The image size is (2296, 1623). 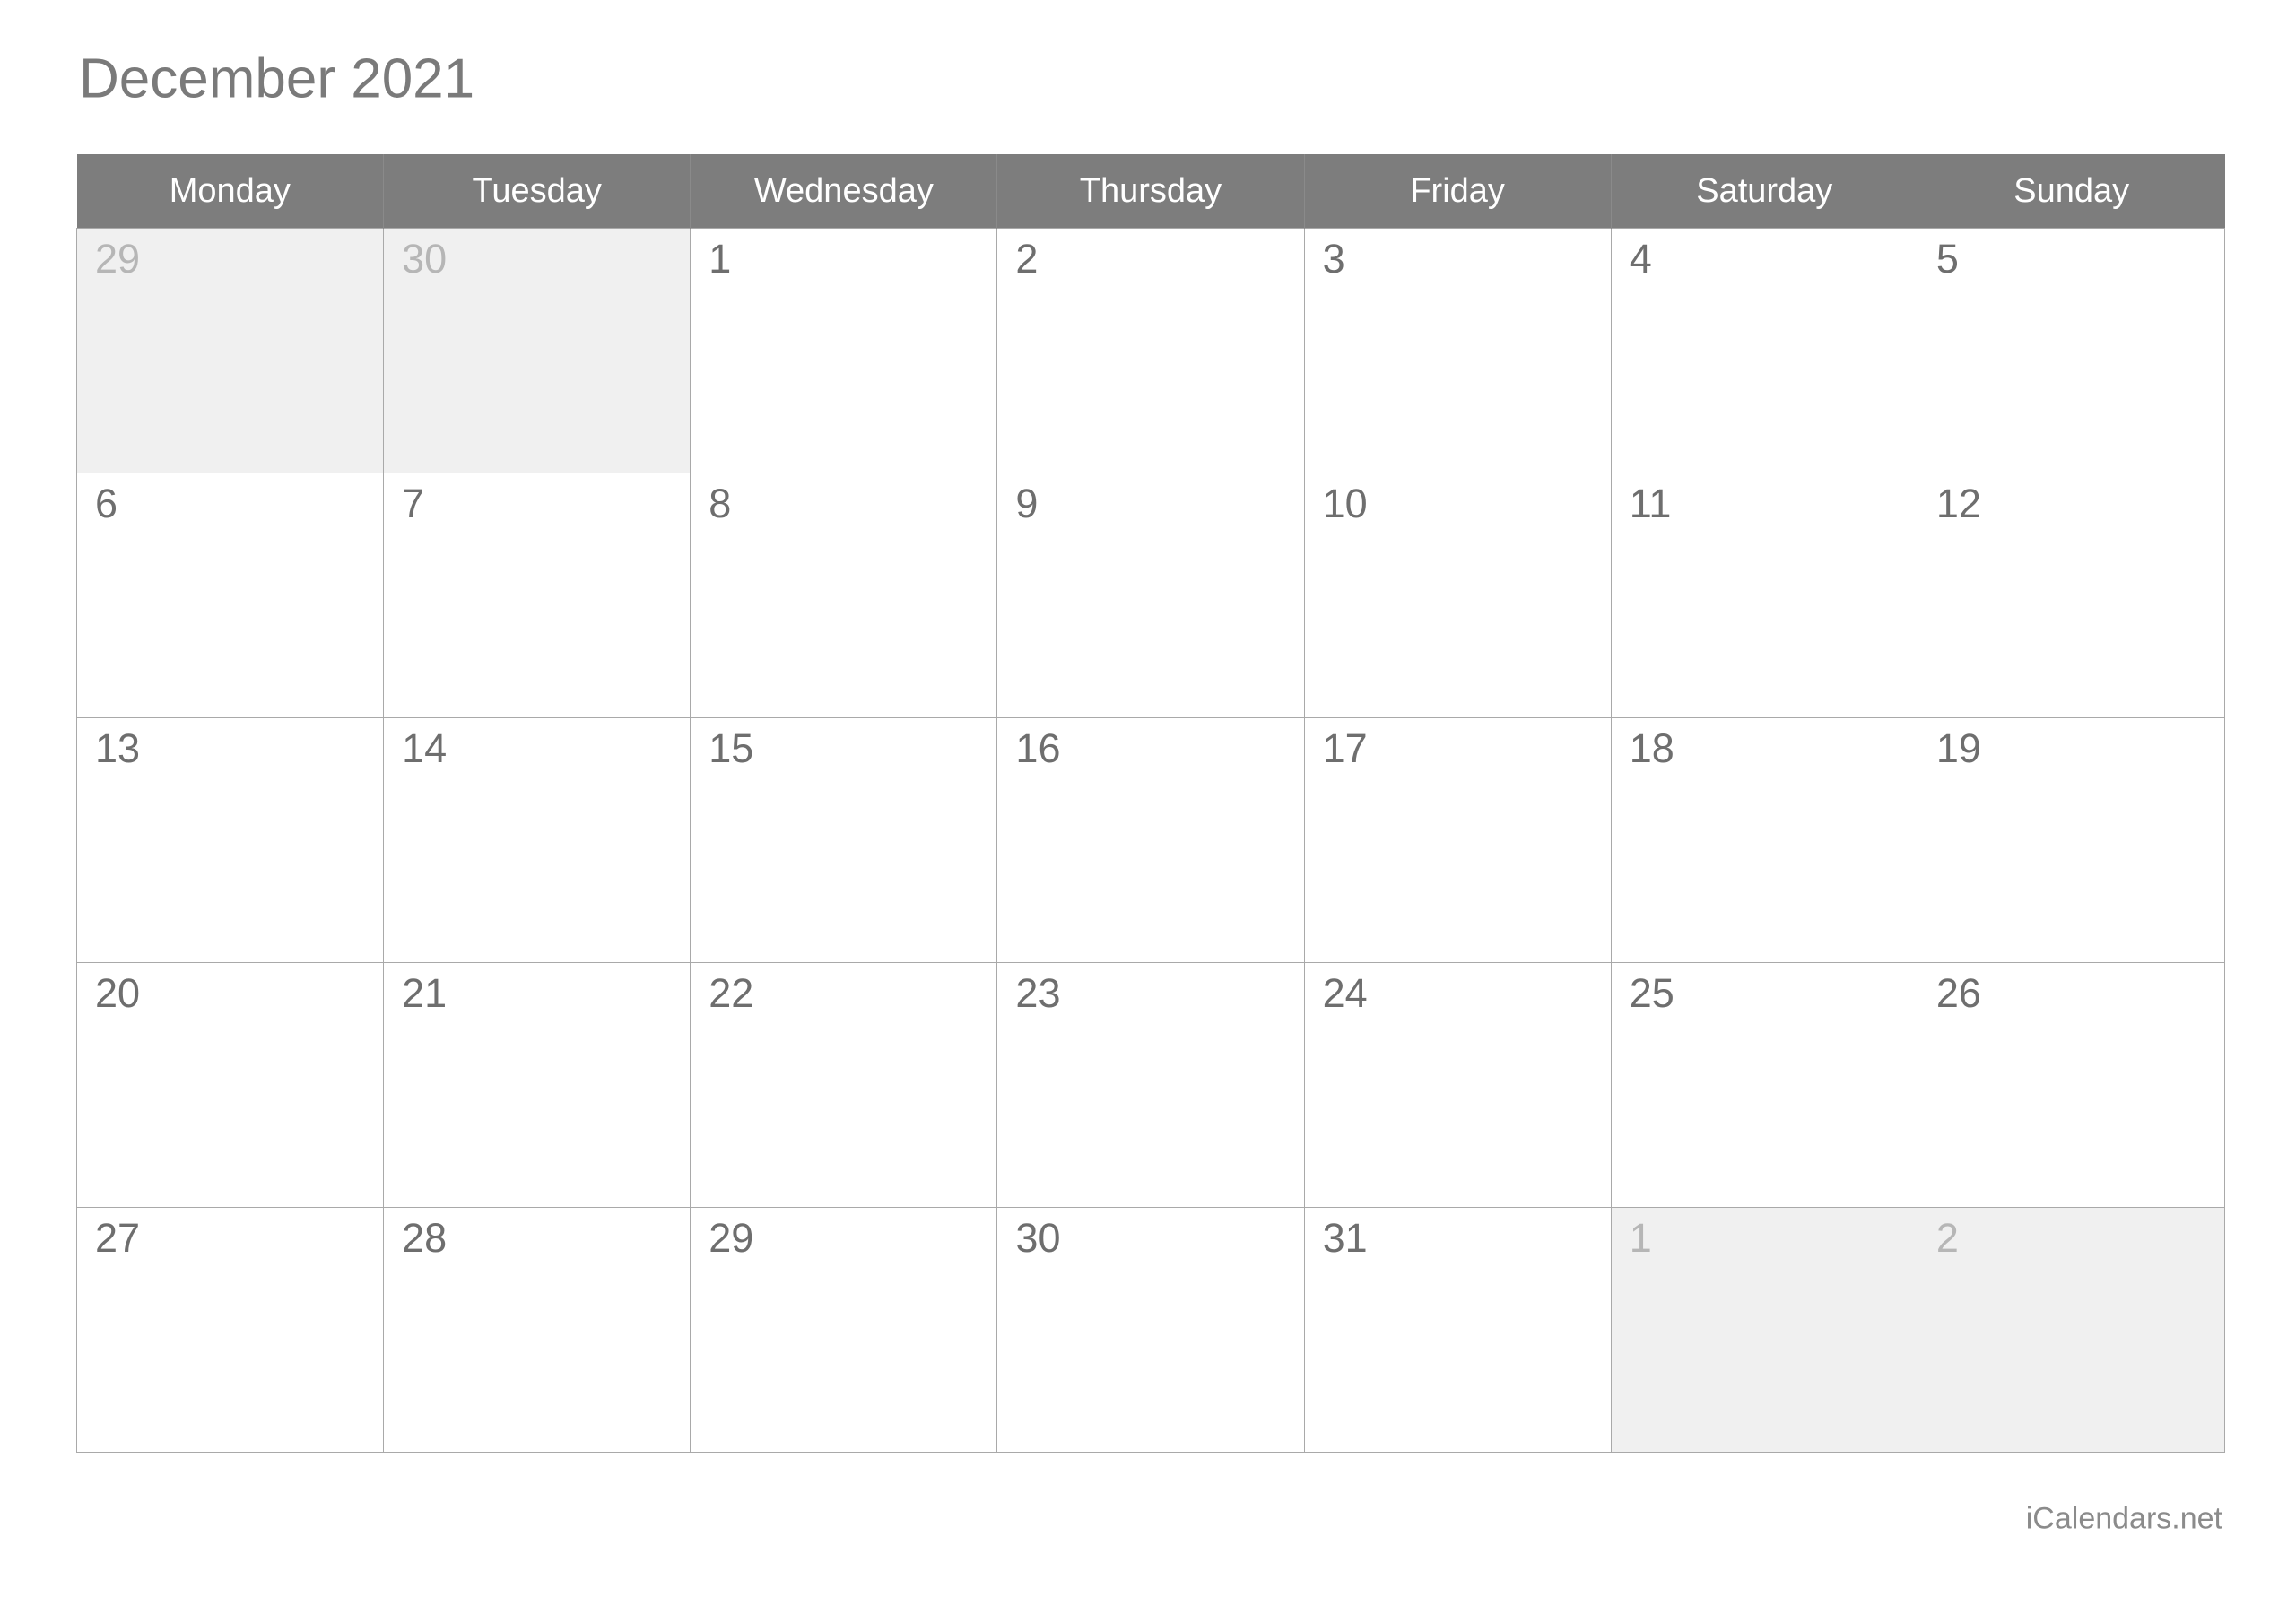 What do you see at coordinates (230, 1085) in the screenshot?
I see `day-cell: 20` at bounding box center [230, 1085].